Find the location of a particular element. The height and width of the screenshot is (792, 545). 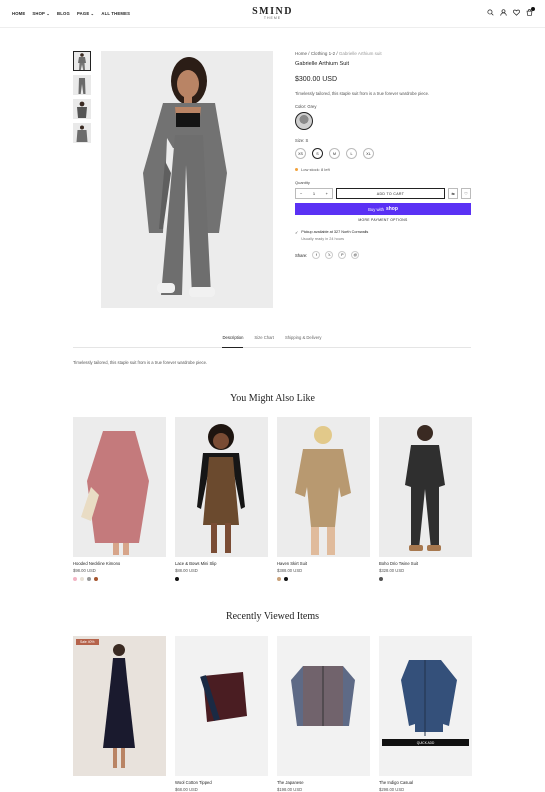

product-title: Gabrielle Arthium Suit is located at coordinates (322, 64).